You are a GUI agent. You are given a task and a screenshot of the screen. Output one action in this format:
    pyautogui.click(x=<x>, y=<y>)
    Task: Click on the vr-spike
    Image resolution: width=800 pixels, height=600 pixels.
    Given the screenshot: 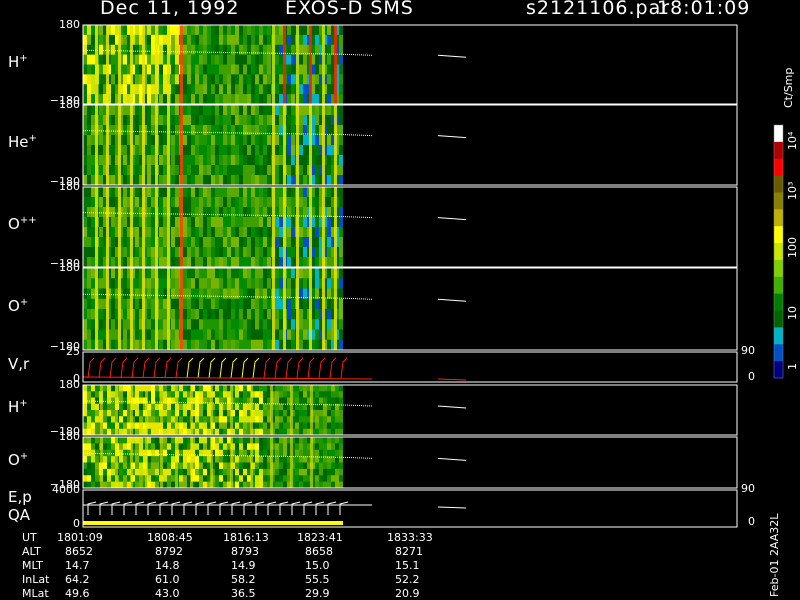 What is the action you would take?
    pyautogui.click(x=333, y=368)
    